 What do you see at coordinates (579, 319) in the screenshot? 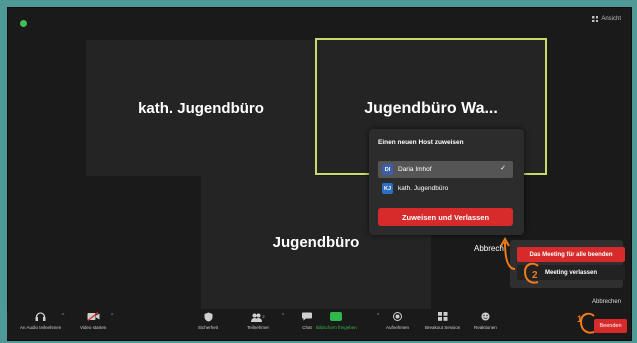
I see `svg-text: 1` at bounding box center [579, 319].